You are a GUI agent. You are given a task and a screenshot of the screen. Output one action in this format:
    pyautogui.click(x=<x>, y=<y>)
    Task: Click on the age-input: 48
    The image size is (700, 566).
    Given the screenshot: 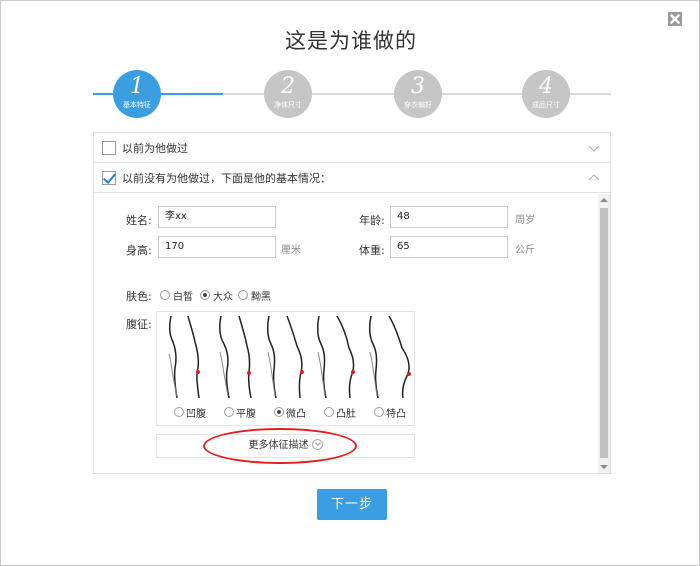 What is the action you would take?
    pyautogui.click(x=449, y=217)
    